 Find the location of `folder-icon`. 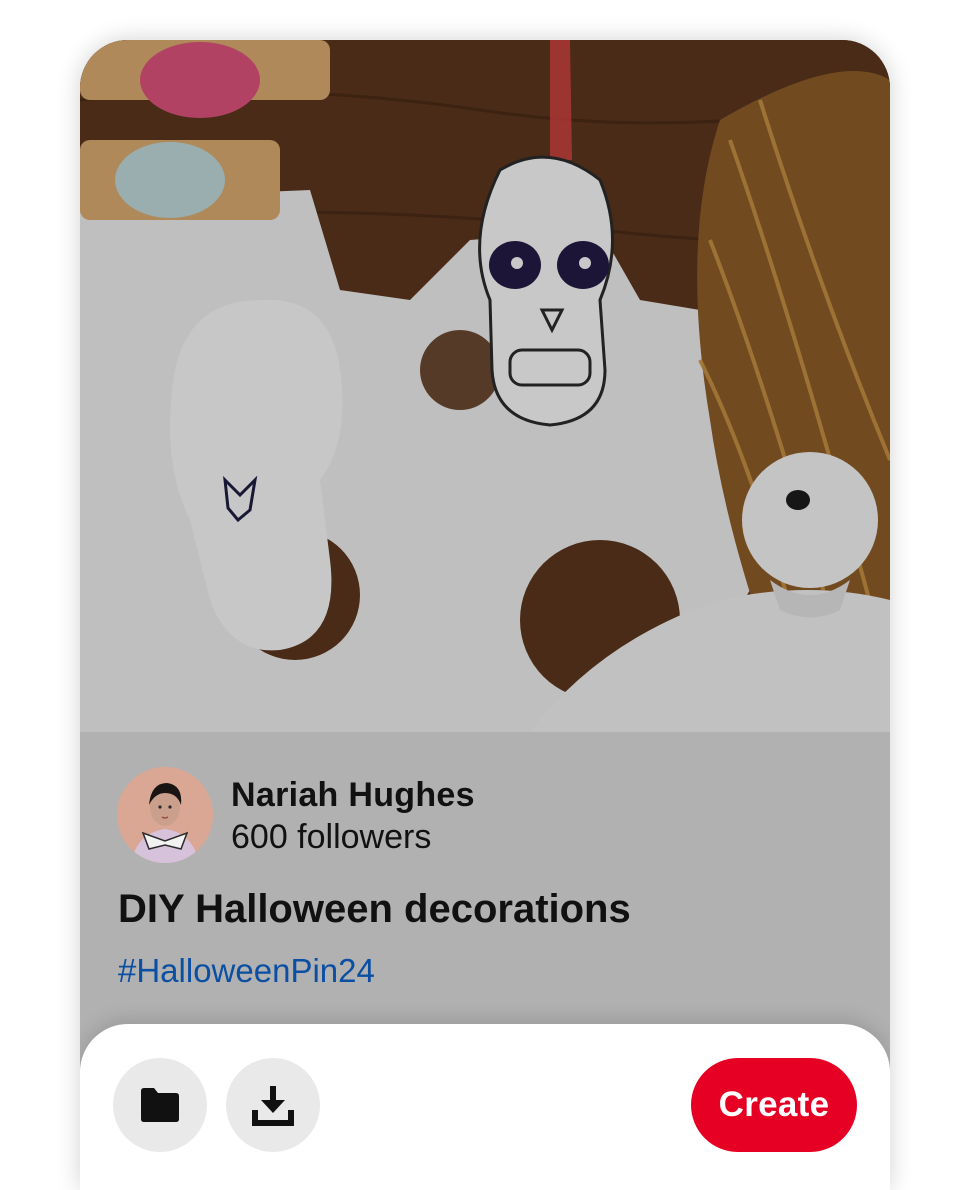

folder-icon is located at coordinates (160, 1105).